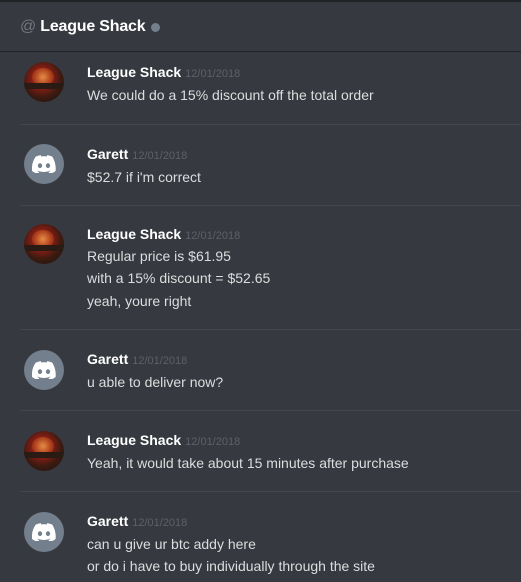 The width and height of the screenshot is (521, 582). Describe the element at coordinates (159, 256) in the screenshot. I see `message-line: Regular price is $61.95` at that location.